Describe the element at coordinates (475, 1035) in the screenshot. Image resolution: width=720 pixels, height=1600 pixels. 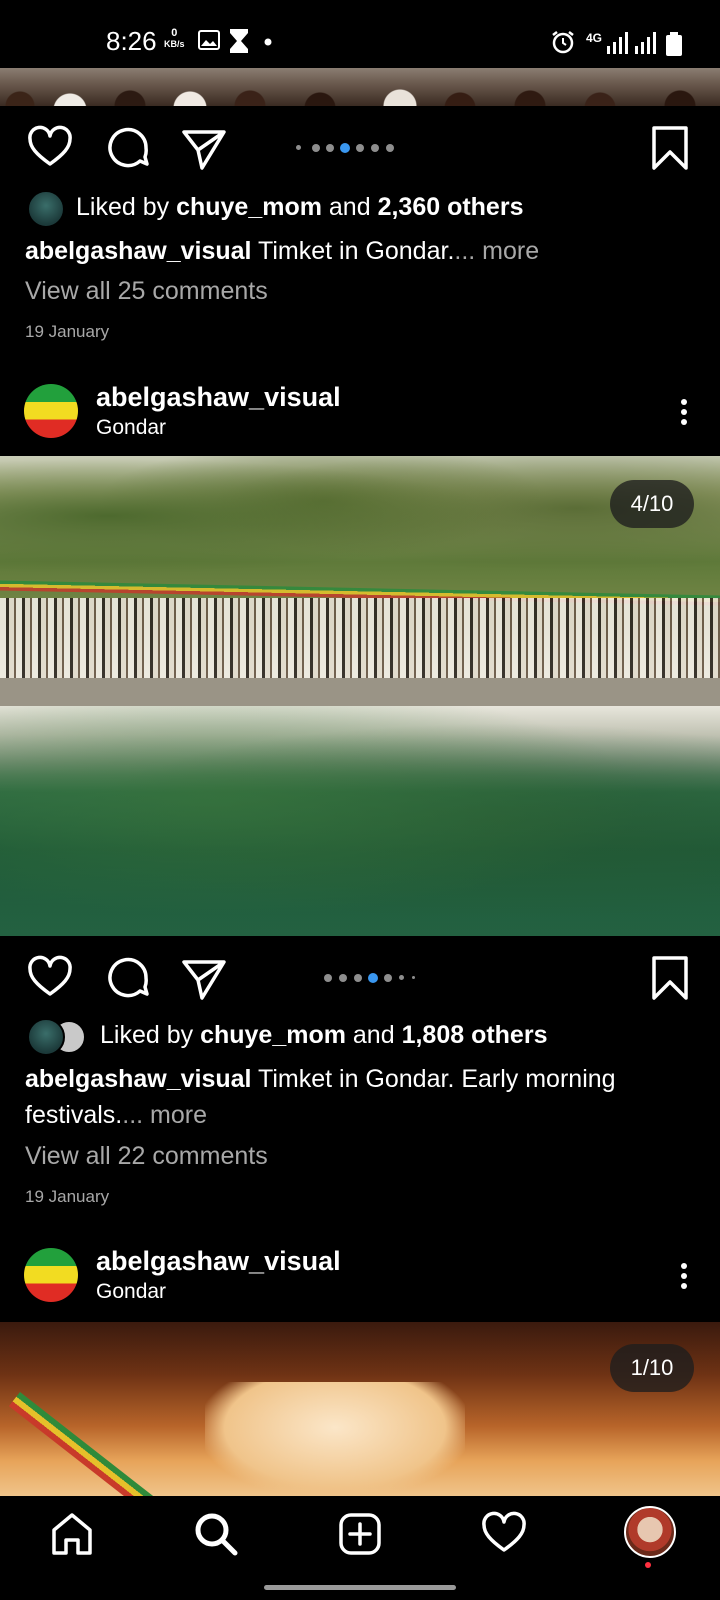
I see `likes-count: 1,808 others` at that location.